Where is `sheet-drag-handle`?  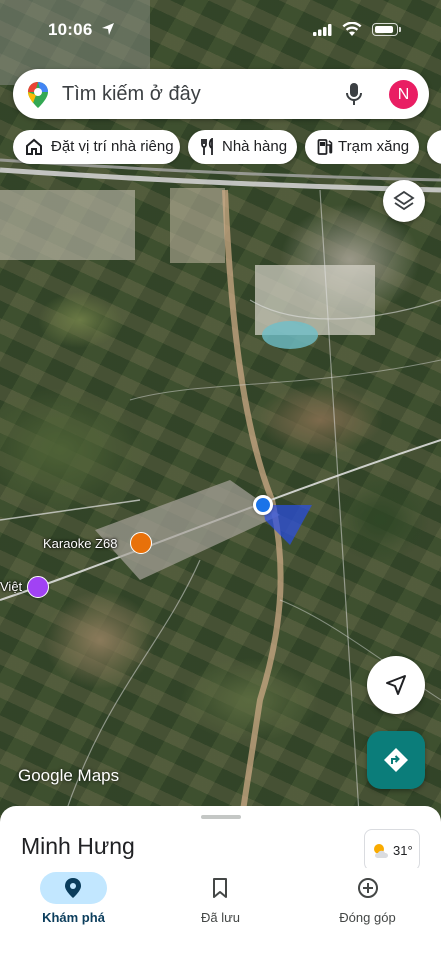 sheet-drag-handle is located at coordinates (221, 817).